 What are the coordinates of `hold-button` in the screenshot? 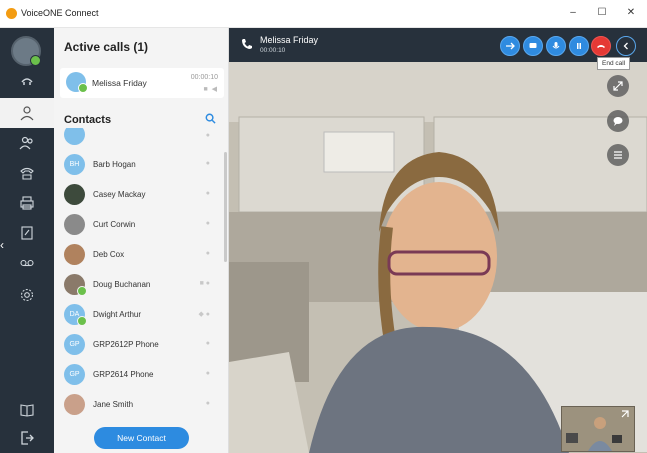 It's located at (533, 46).